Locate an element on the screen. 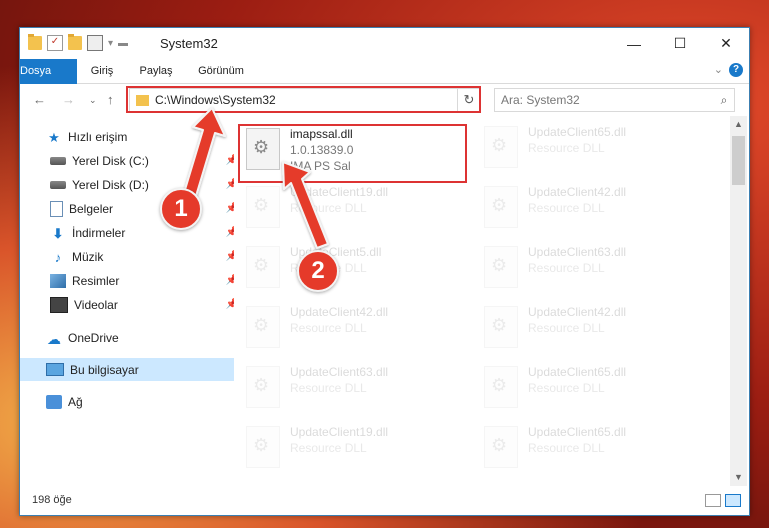  arrow-two-shape is located at coordinates (305, 205).